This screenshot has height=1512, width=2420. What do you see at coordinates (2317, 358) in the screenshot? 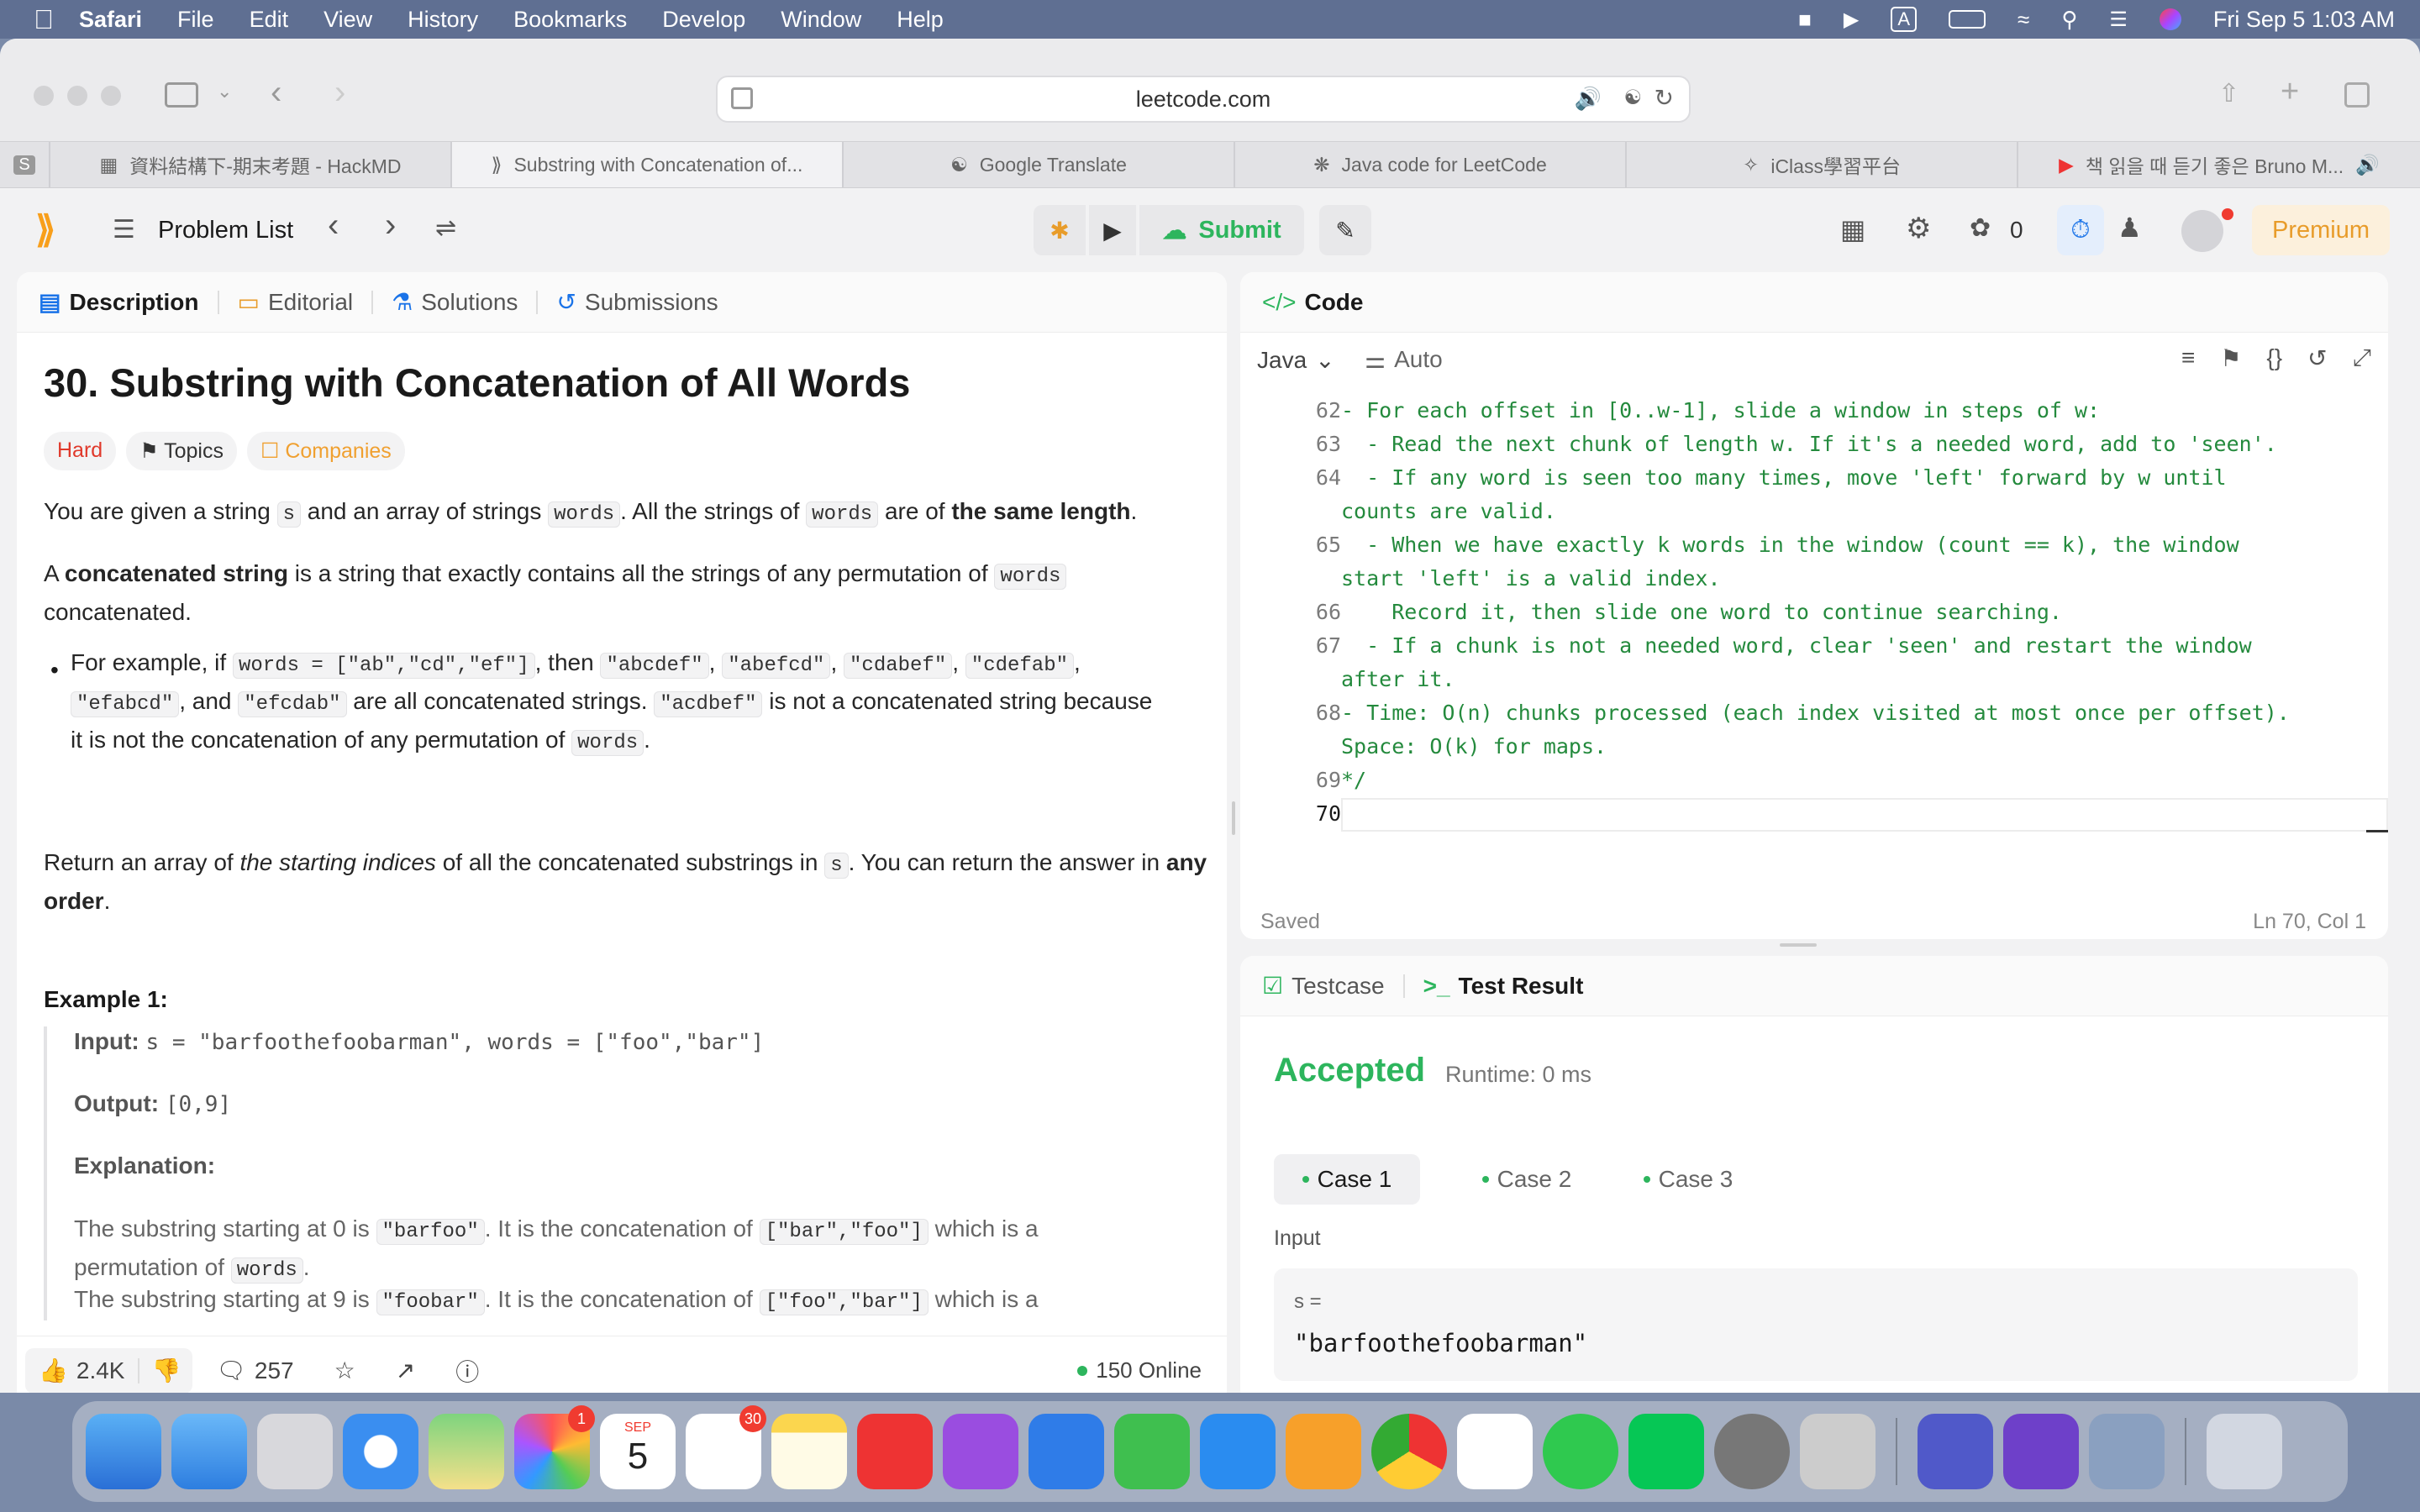
I see `reset-icon: ↺` at bounding box center [2317, 358].